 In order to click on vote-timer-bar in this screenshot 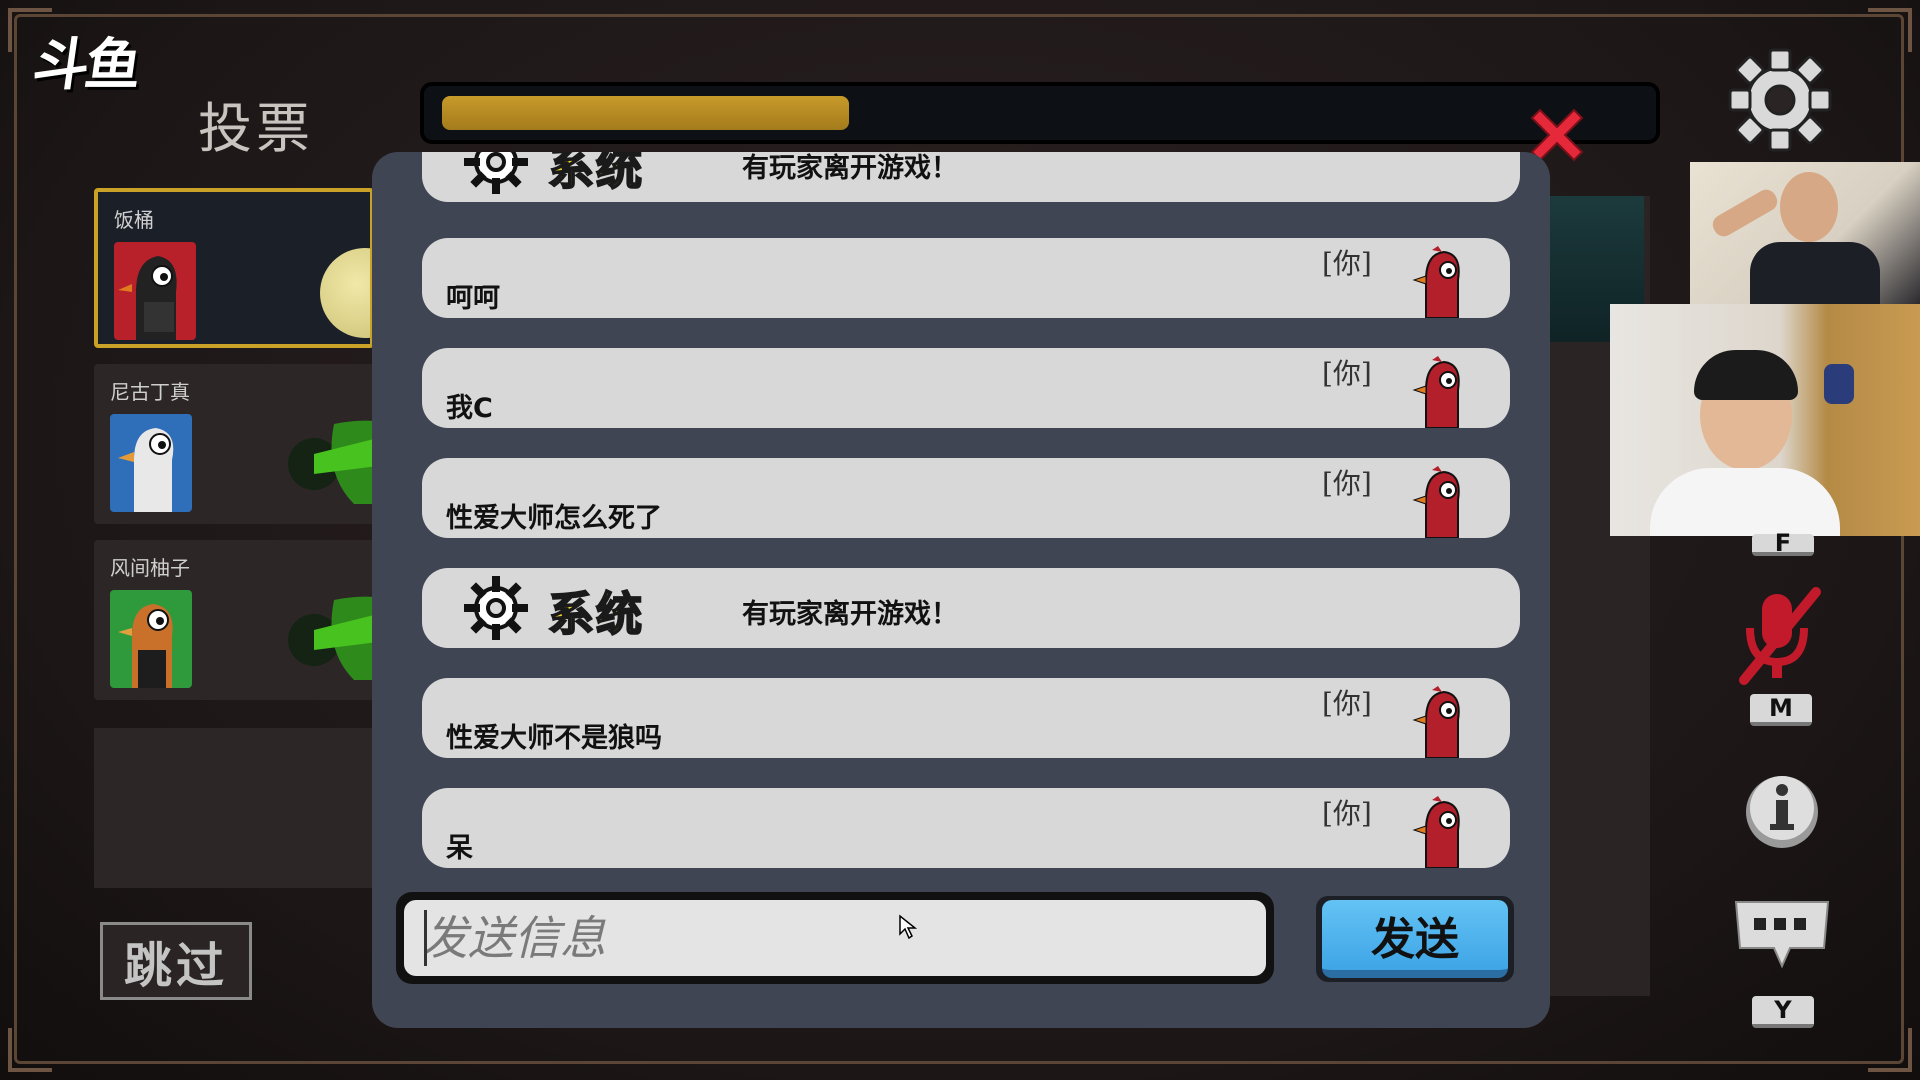, I will do `click(1040, 113)`.